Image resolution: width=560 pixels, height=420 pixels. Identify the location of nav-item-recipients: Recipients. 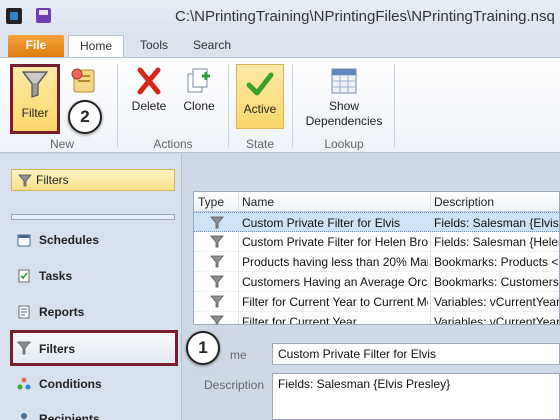
(95, 412).